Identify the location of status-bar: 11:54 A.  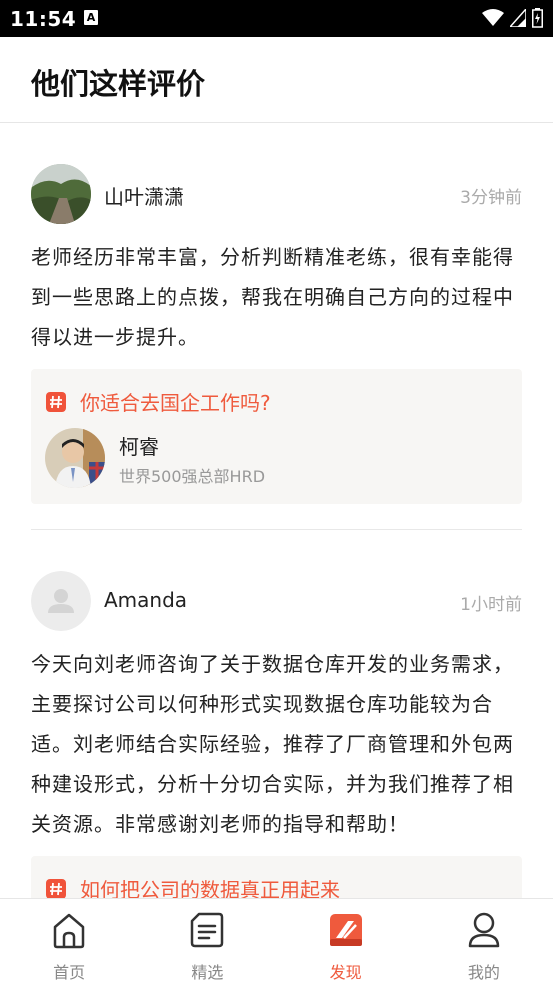
(276, 18).